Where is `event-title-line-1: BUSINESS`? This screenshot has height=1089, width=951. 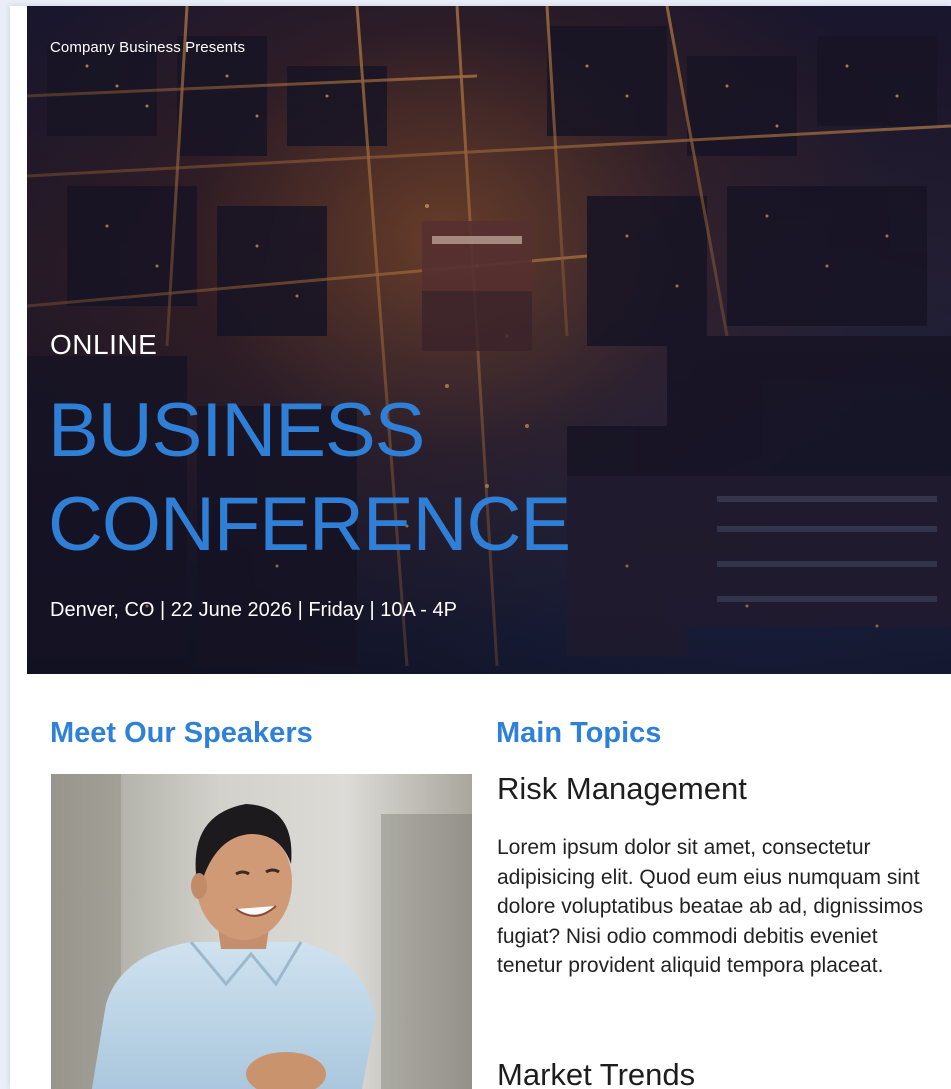 event-title-line-1: BUSINESS is located at coordinates (236, 430).